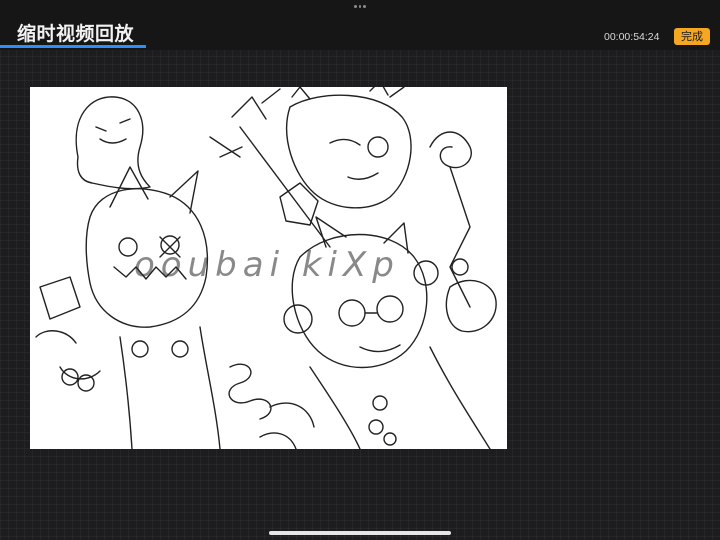  I want to click on playback-timer: 00:00:54:24, so click(632, 37).